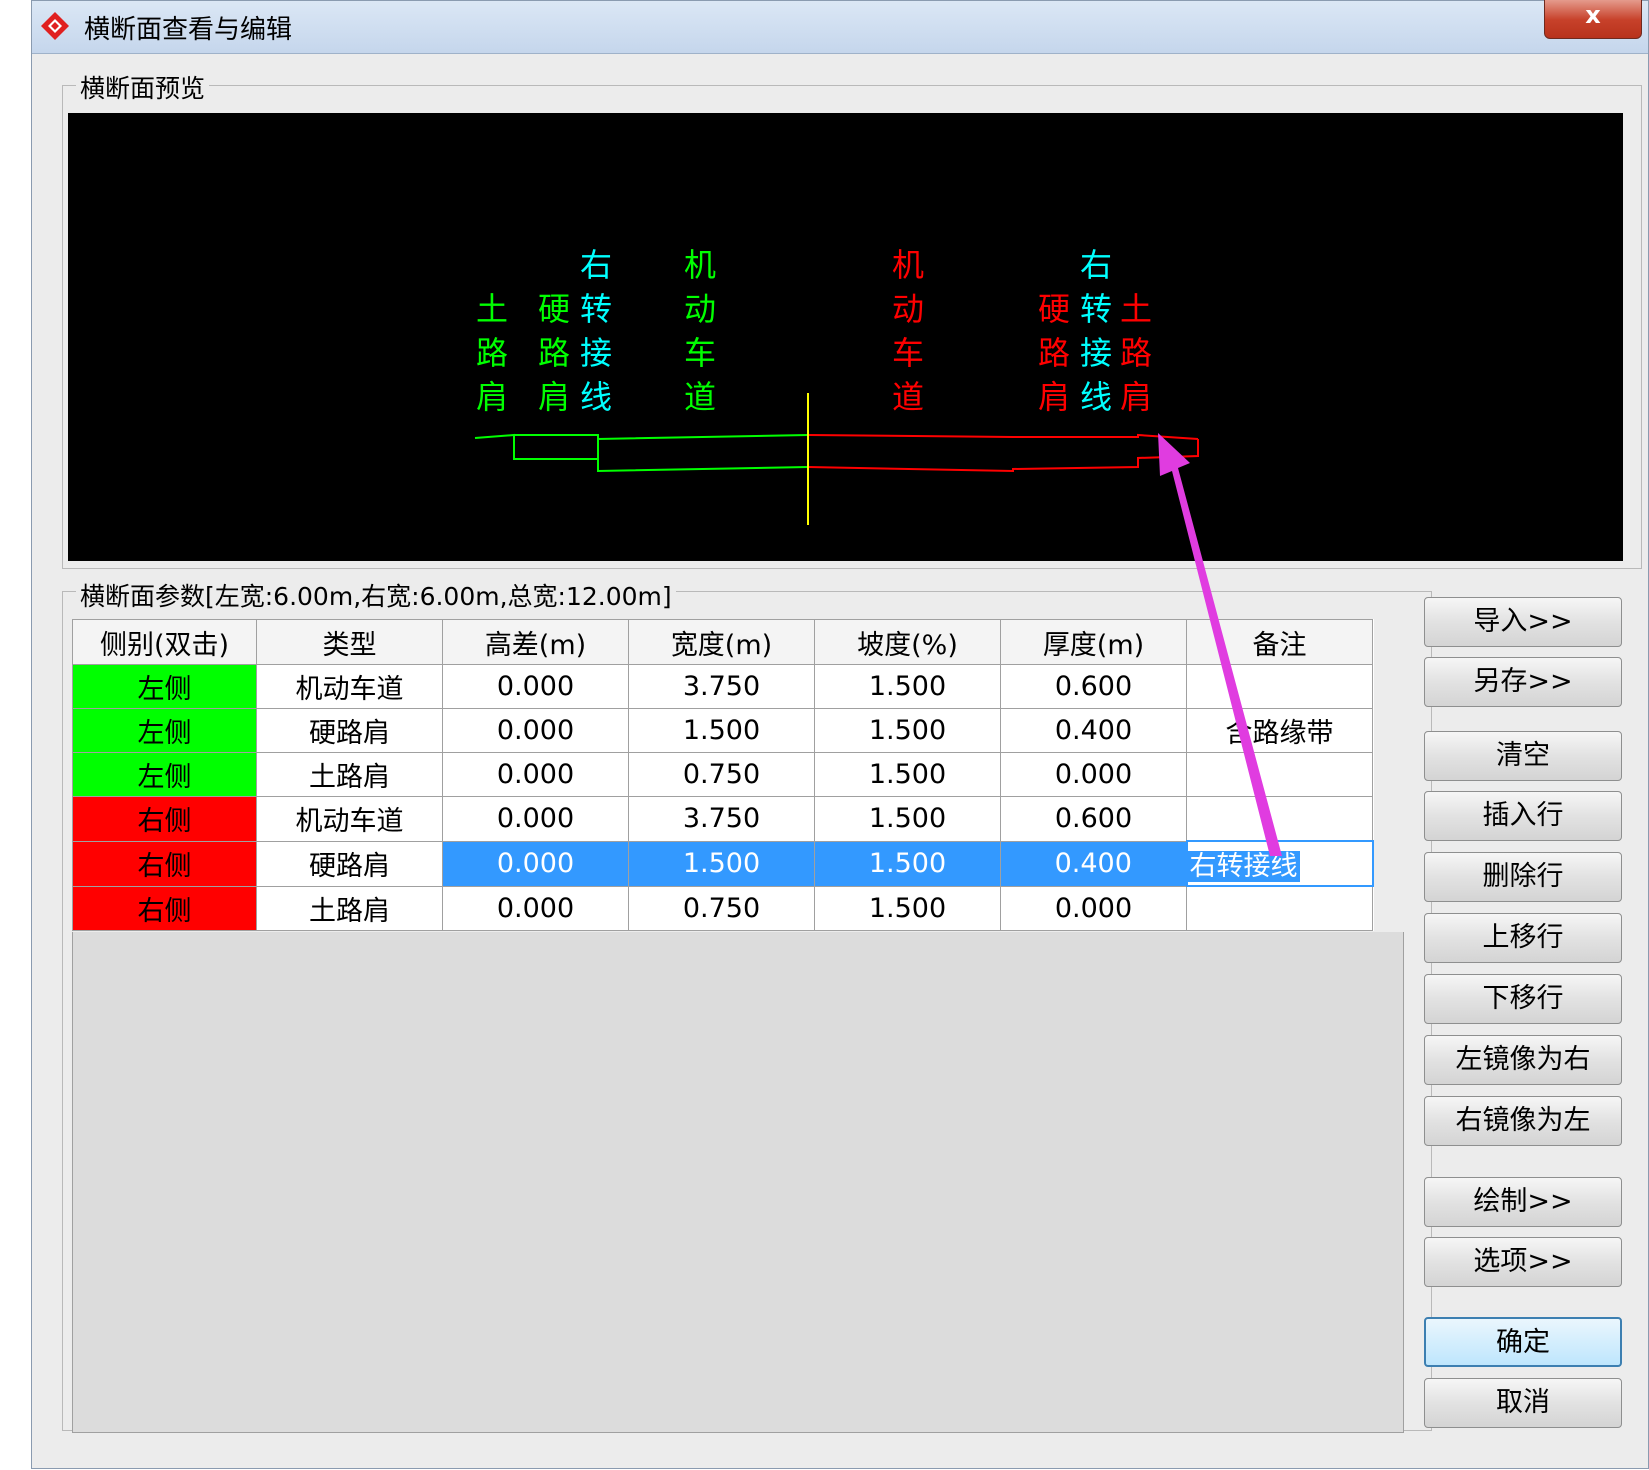  I want to click on mirror-right-to-left-button: 右镜像为左, so click(1523, 1121).